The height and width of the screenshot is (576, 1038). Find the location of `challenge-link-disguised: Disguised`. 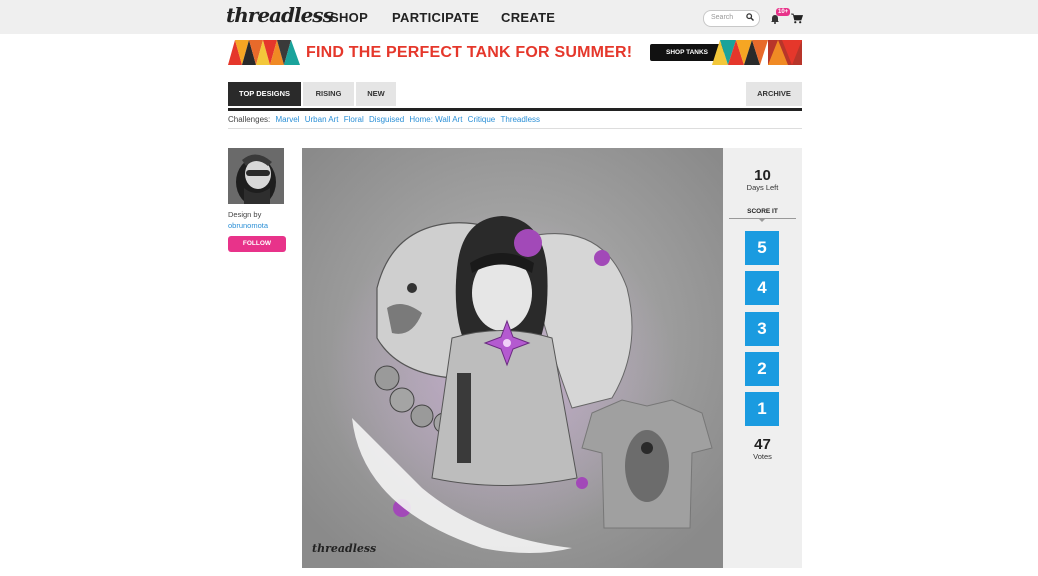

challenge-link-disguised: Disguised is located at coordinates (386, 119).